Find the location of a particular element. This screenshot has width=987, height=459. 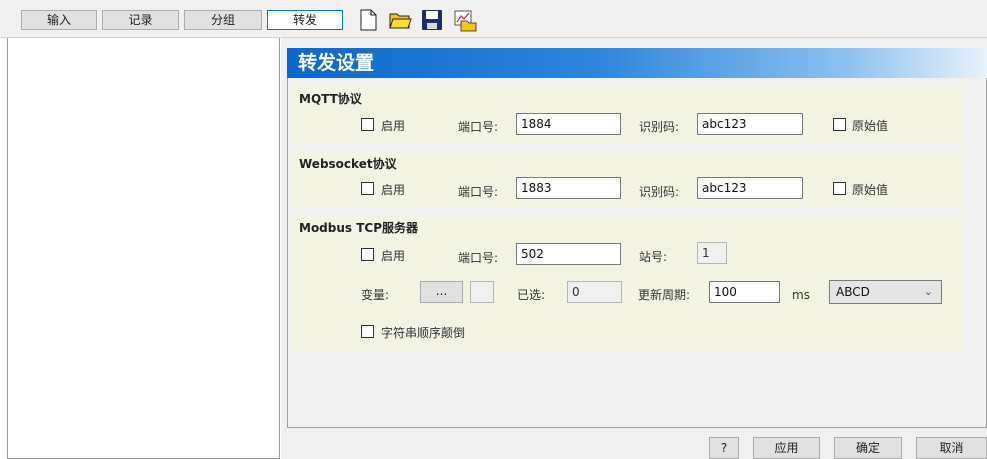

apply-button: 应用 is located at coordinates (786, 448).